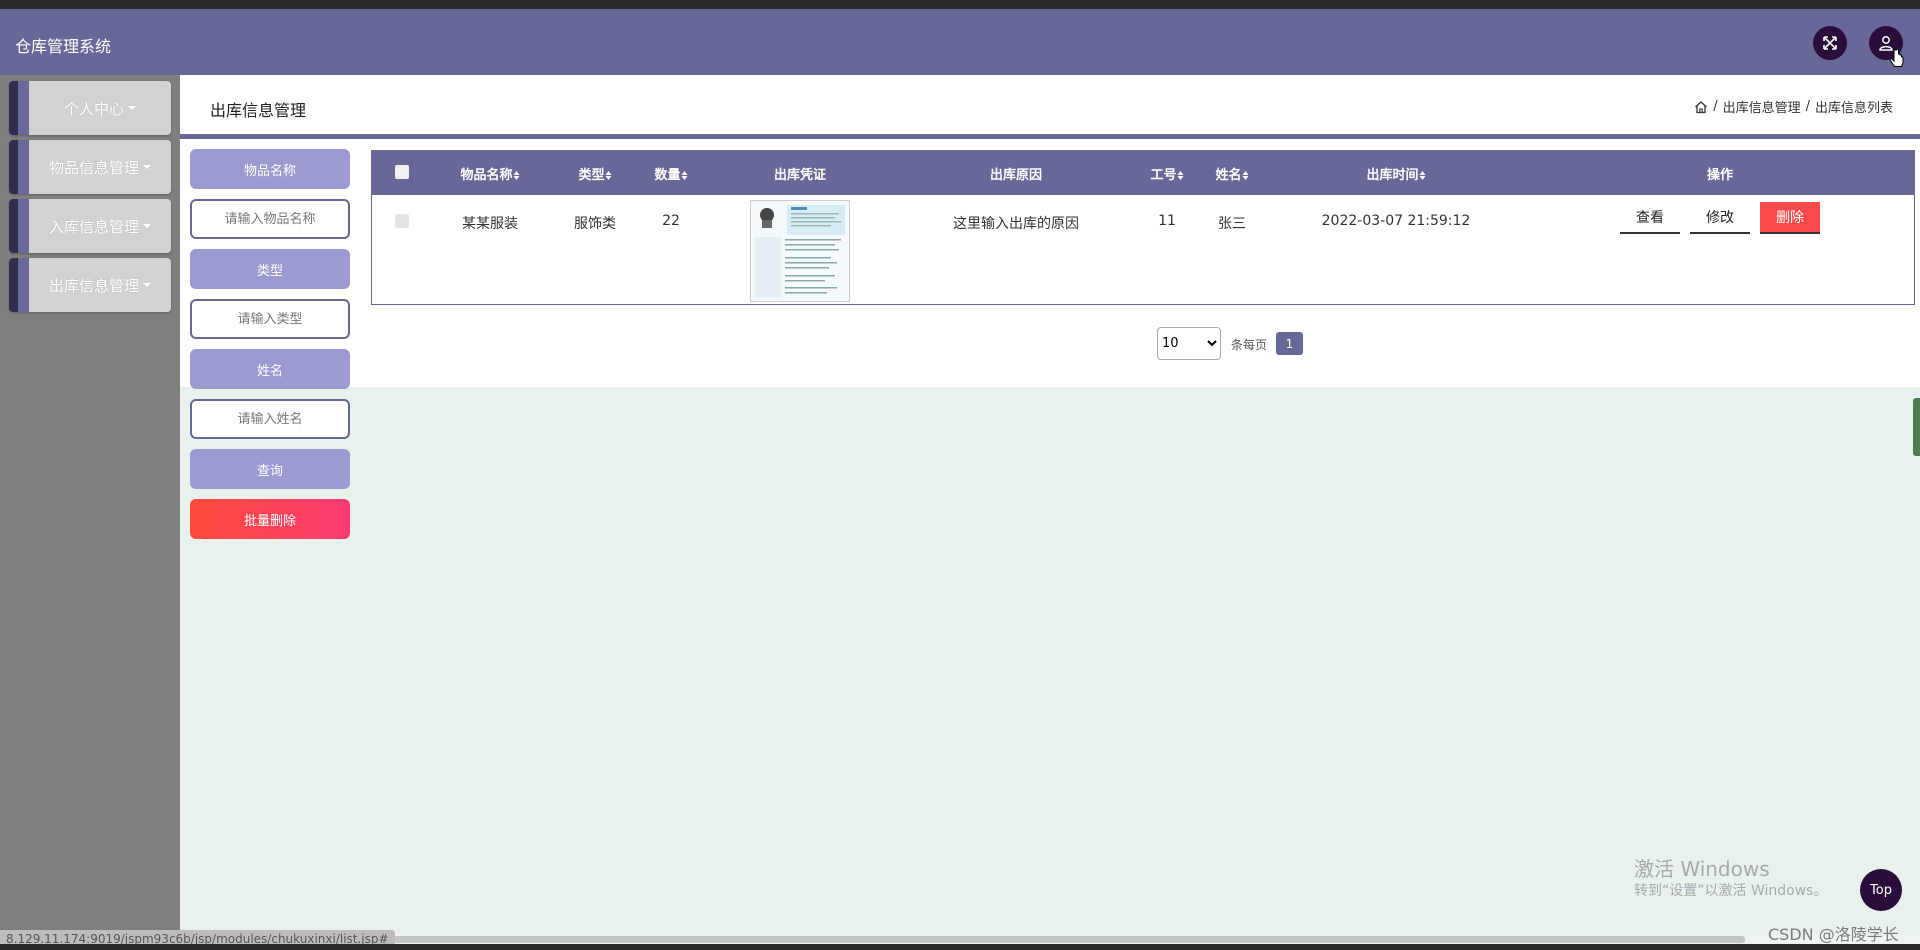  Describe the element at coordinates (1650, 218) in the screenshot. I see `view-button: 查看` at that location.